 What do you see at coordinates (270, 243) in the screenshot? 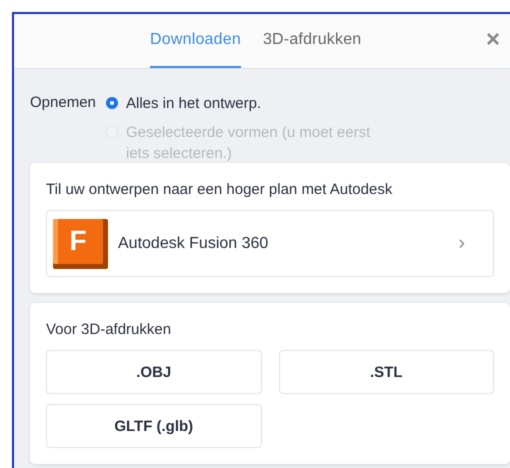
I see `product-button: F Autodesk Fusion 360 ›` at bounding box center [270, 243].